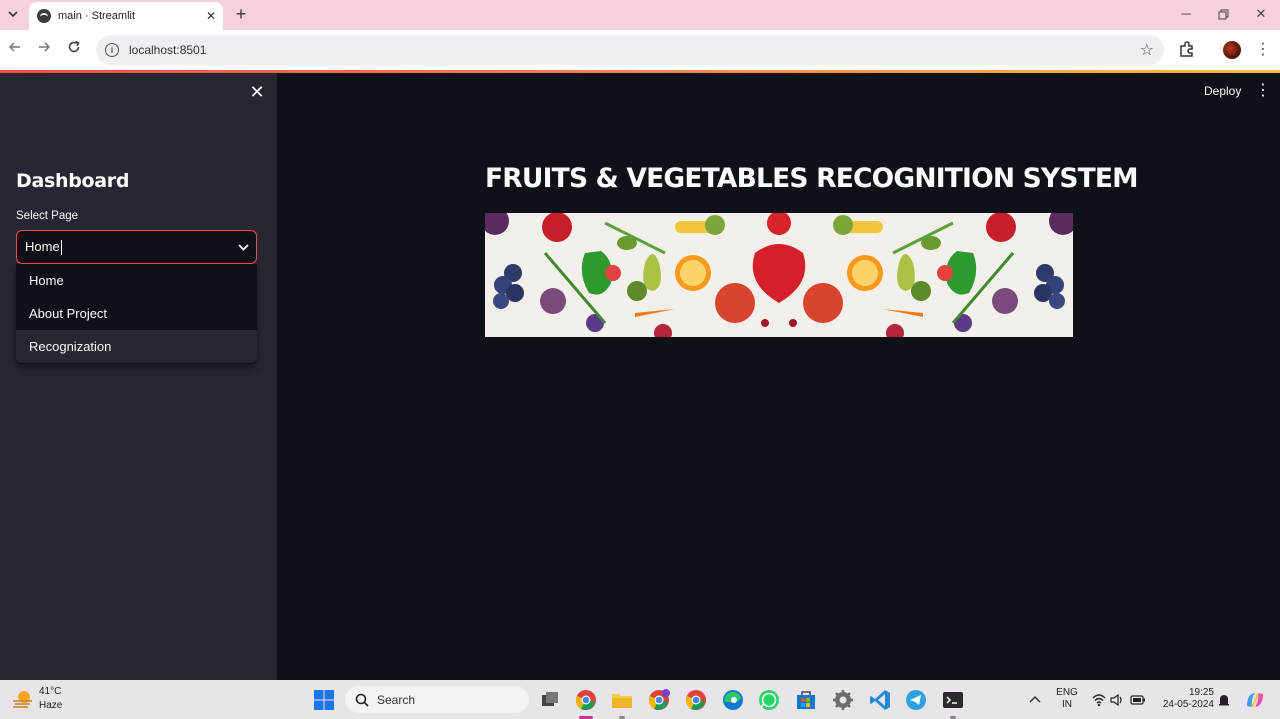 Image resolution: width=1280 pixels, height=719 pixels. What do you see at coordinates (1099, 700) in the screenshot?
I see `wifi-icon` at bounding box center [1099, 700].